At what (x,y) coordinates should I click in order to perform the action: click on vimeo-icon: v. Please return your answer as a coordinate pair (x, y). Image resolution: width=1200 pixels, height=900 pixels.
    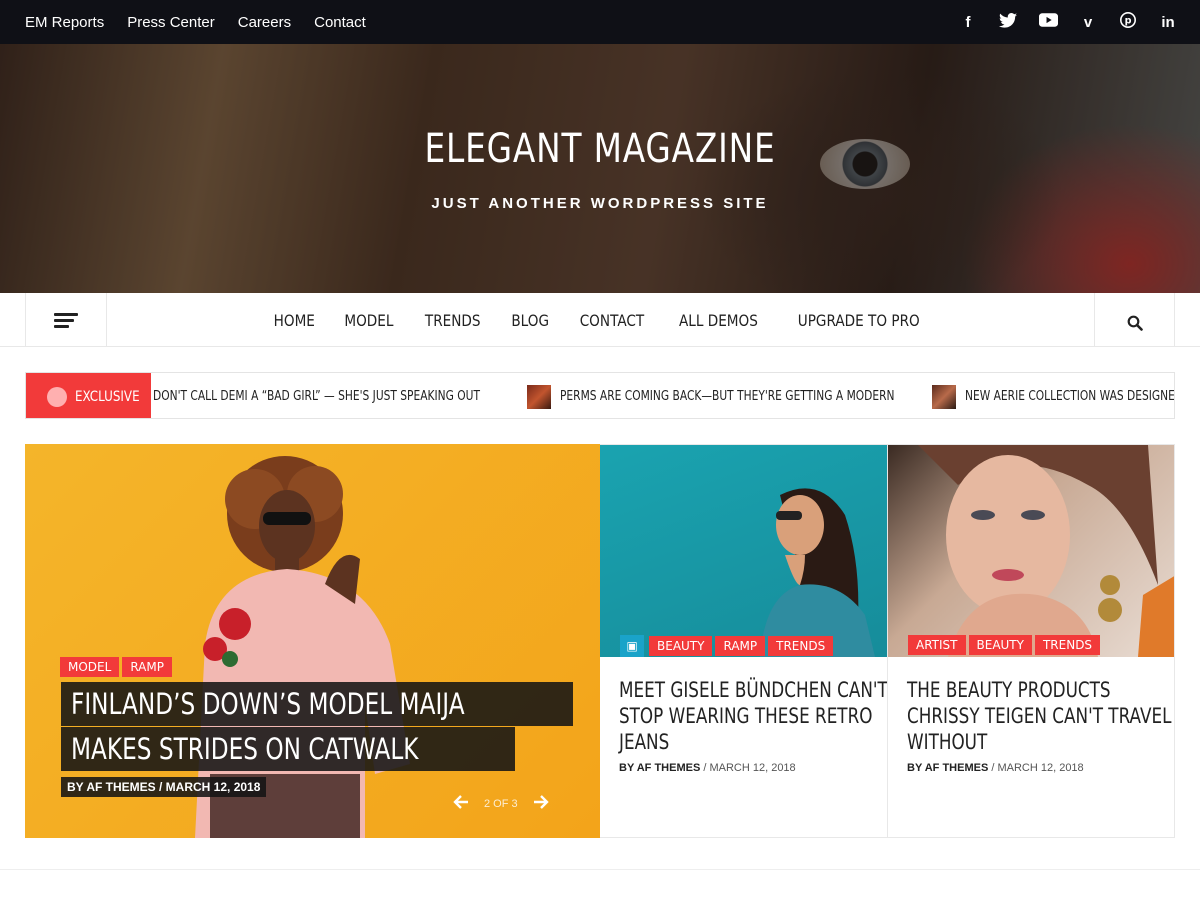
    Looking at the image, I should click on (1088, 22).